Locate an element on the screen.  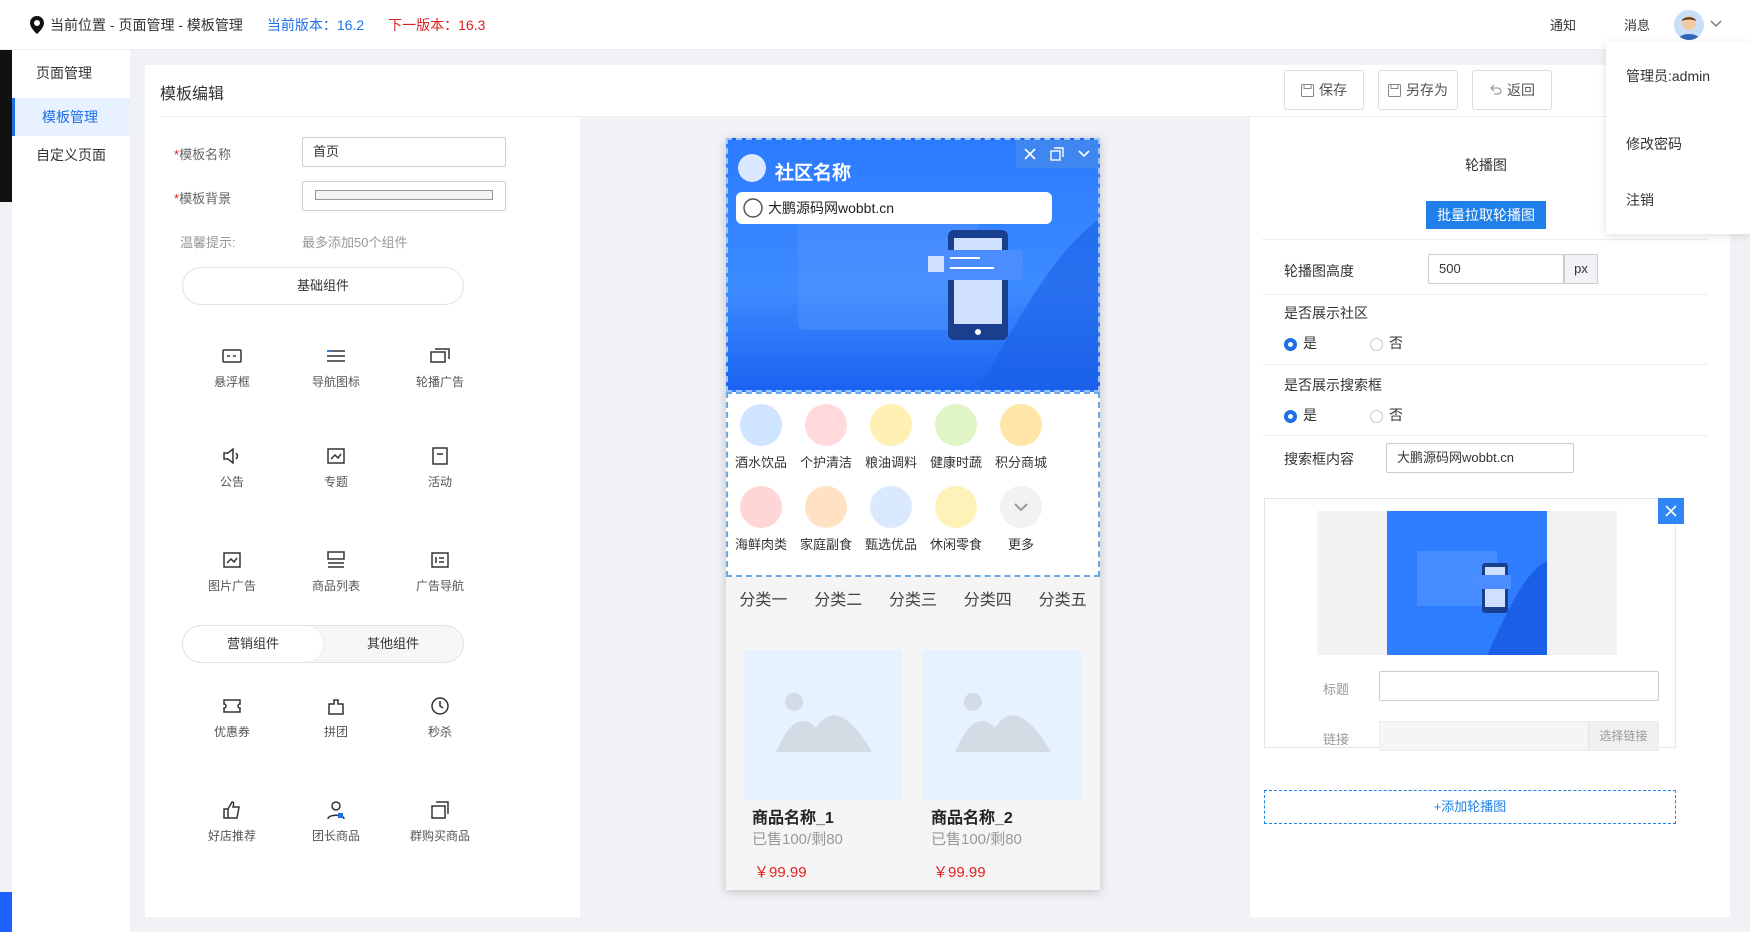
tab-other: 其他组件 is located at coordinates (393, 644).